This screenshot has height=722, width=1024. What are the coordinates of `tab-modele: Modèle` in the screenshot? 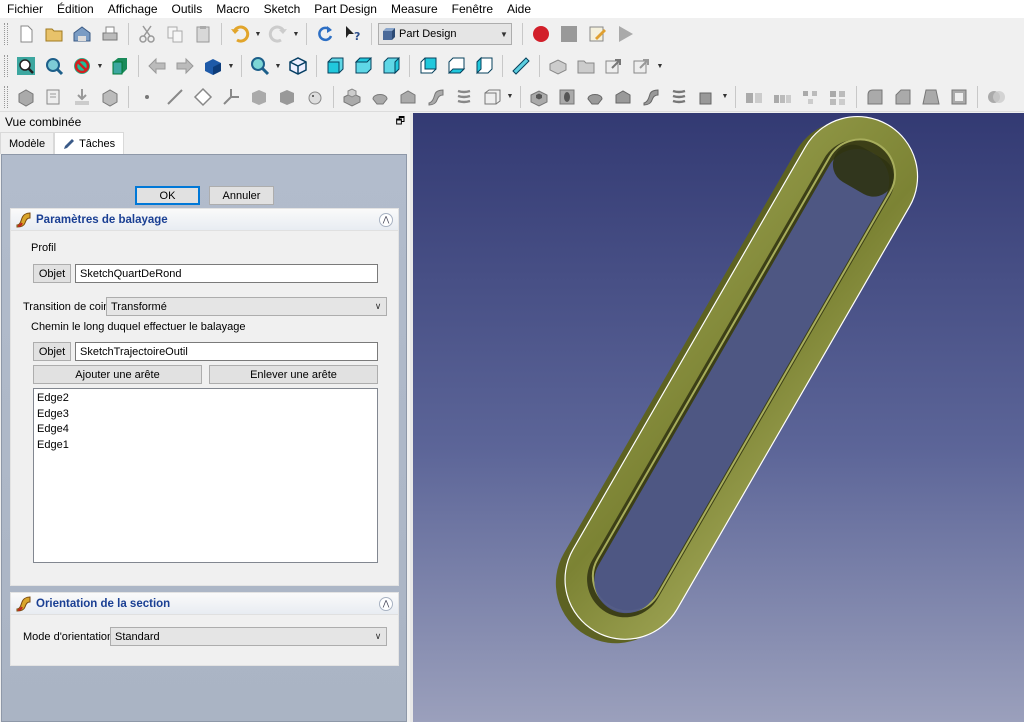 It's located at (27, 143).